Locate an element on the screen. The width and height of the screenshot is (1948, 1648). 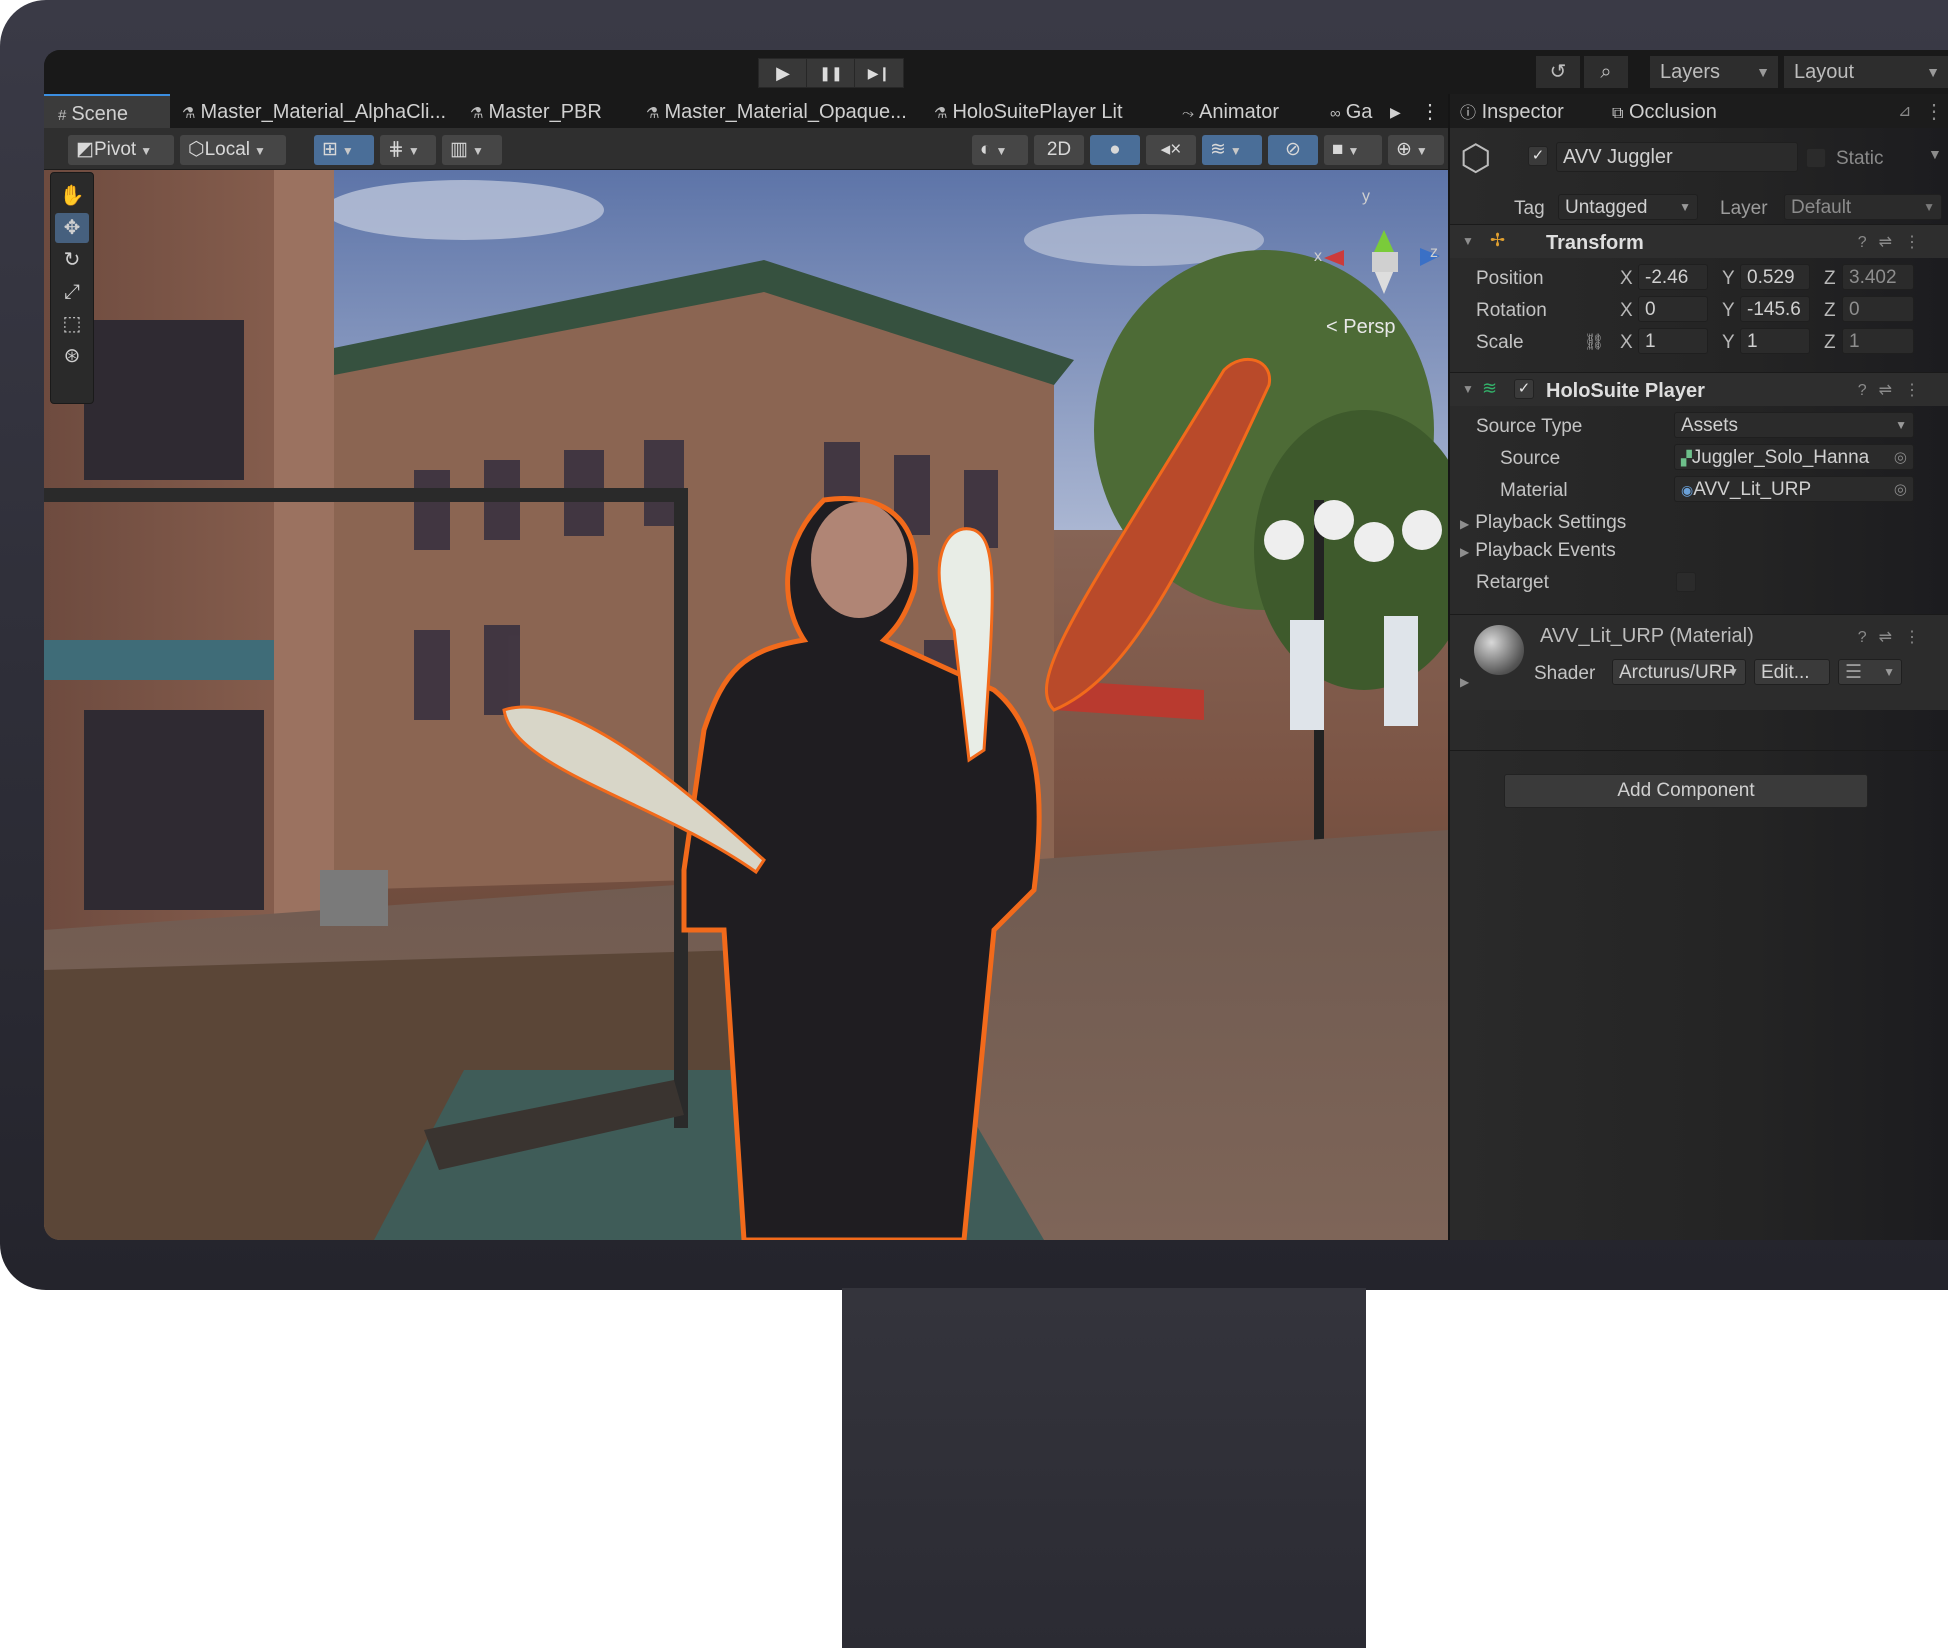
tag-dropdown: Untagged ▼ is located at coordinates (1628, 207).